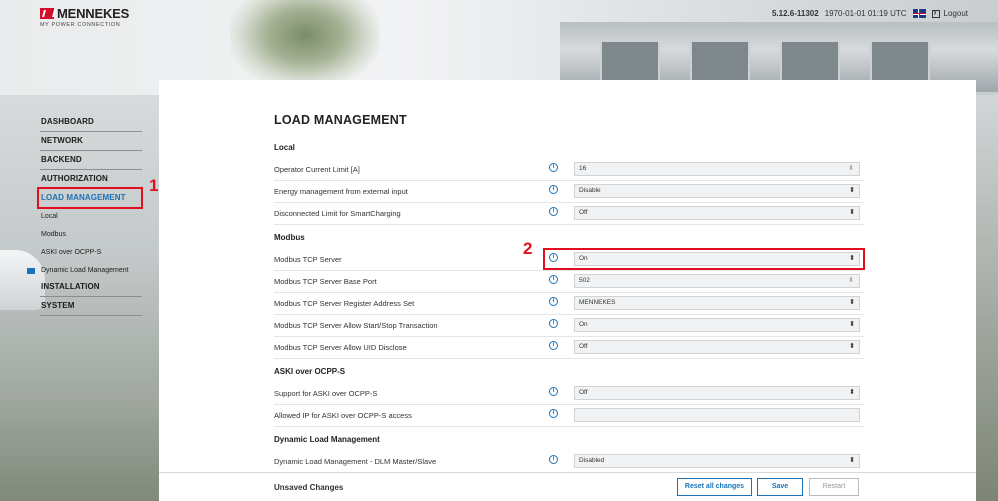  I want to click on section-title-modbus: Modbus, so click(289, 237).